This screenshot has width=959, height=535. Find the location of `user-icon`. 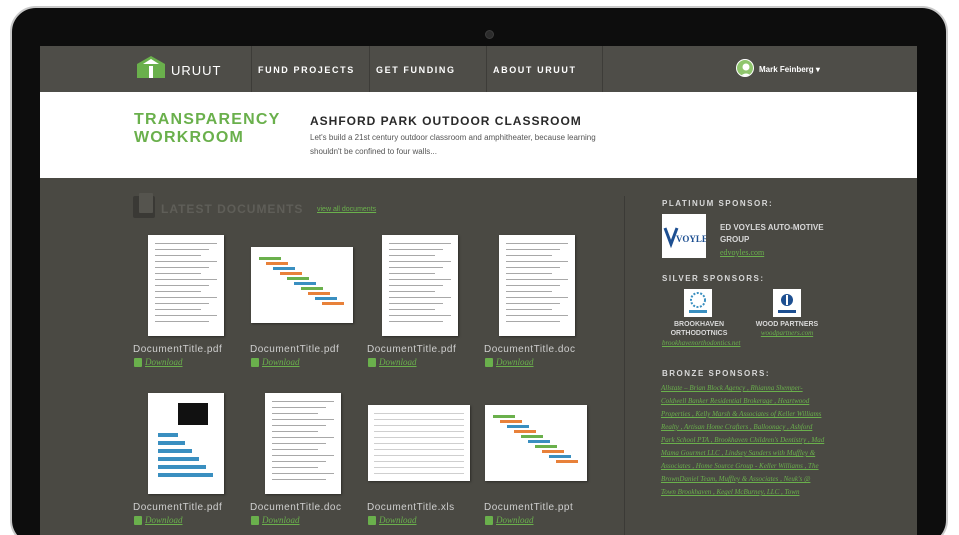

user-icon is located at coordinates (746, 69).